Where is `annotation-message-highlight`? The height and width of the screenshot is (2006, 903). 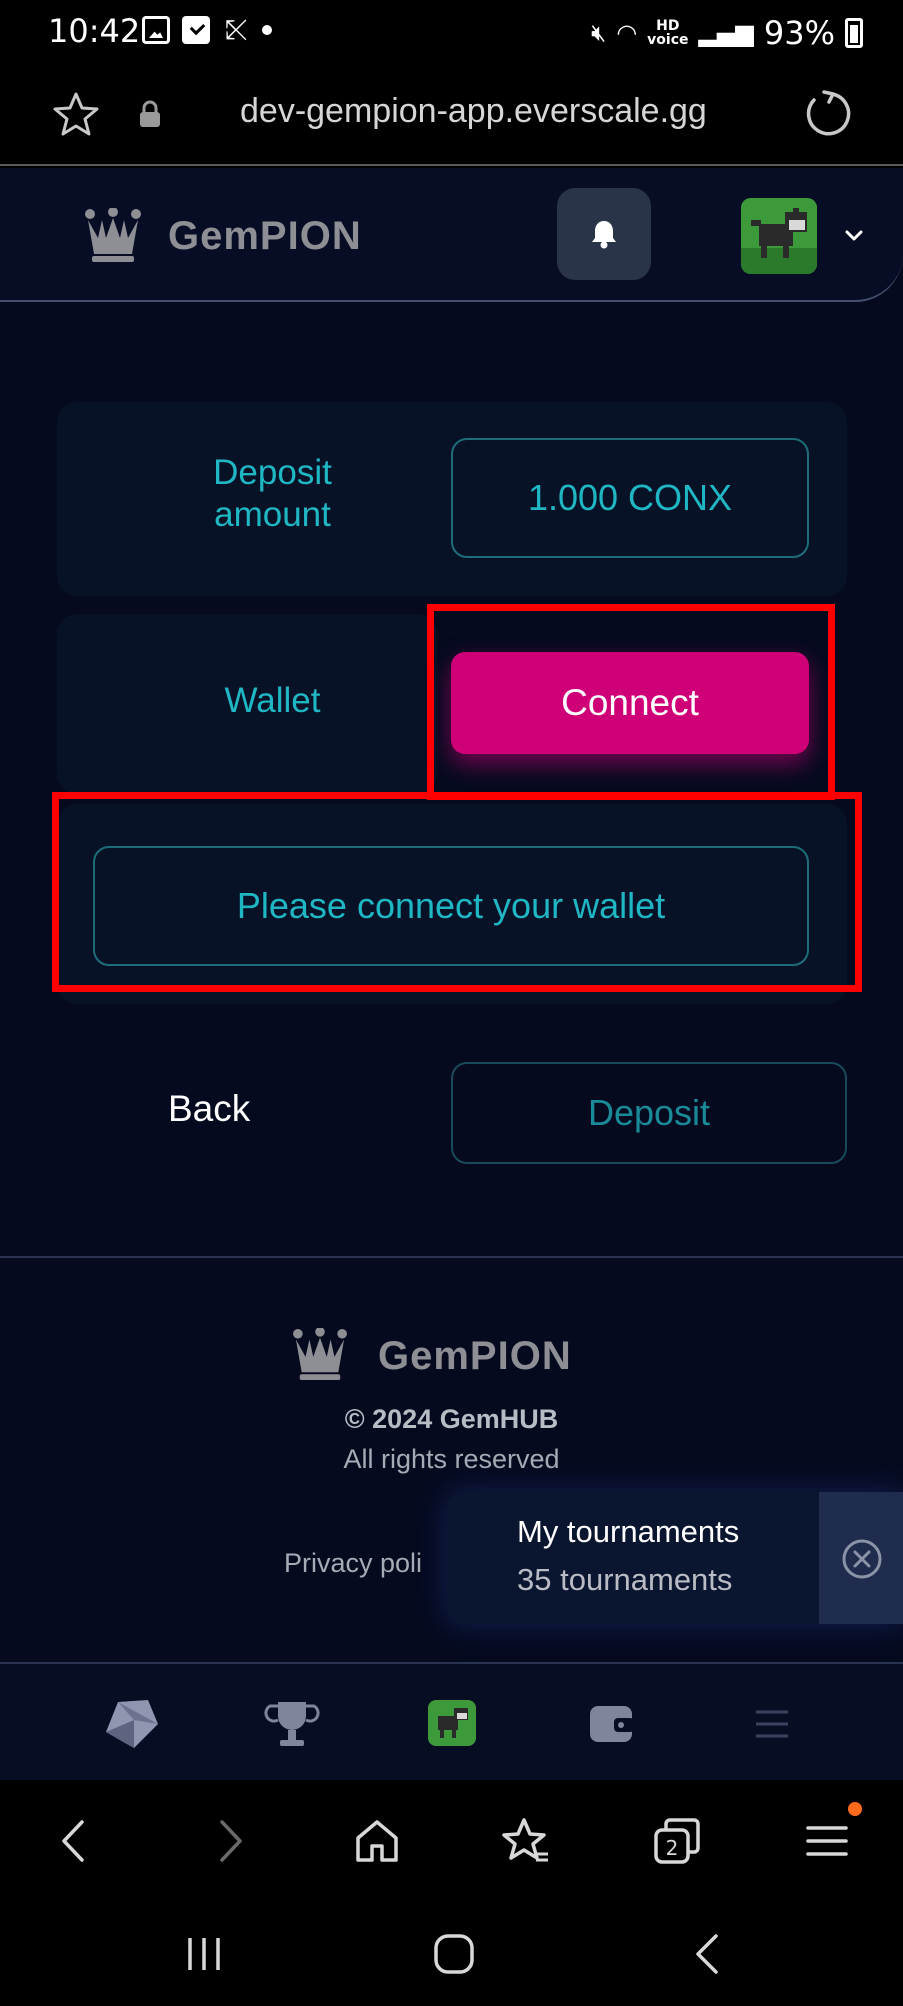 annotation-message-highlight is located at coordinates (457, 892).